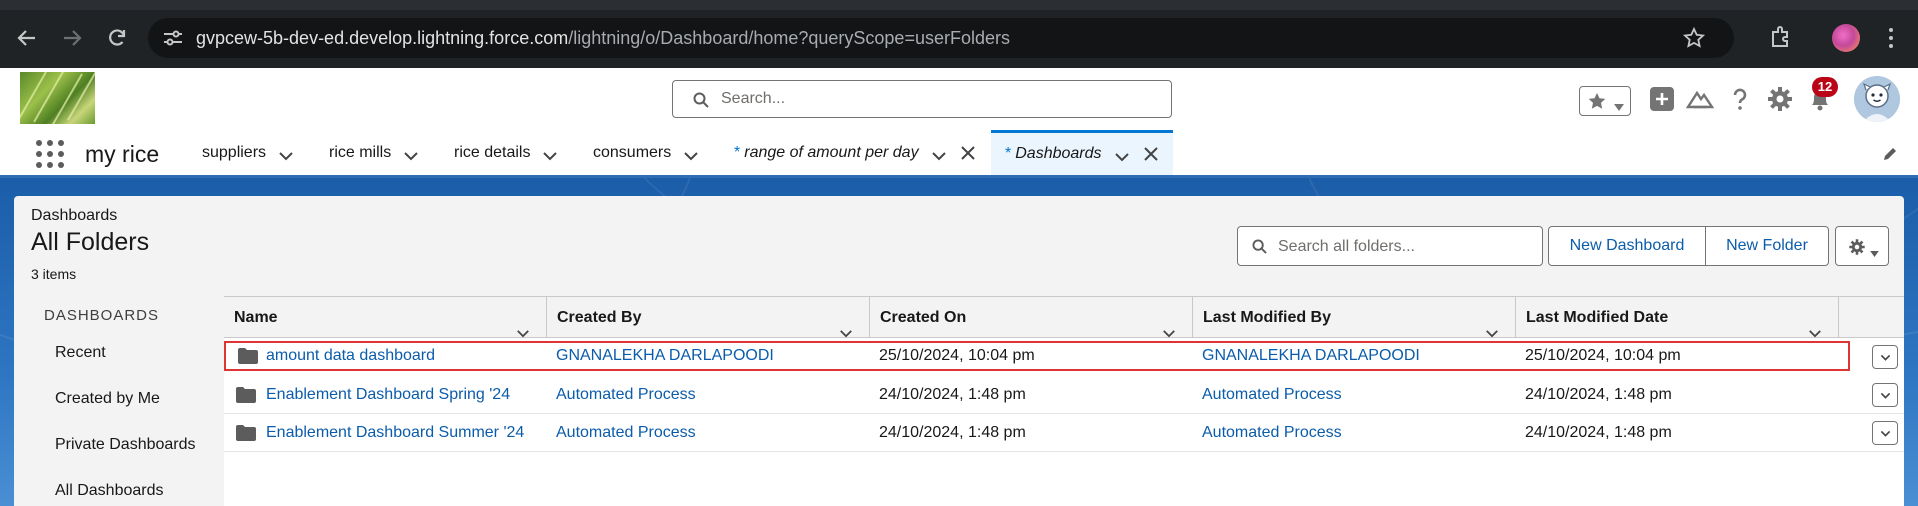 This screenshot has width=1918, height=506. What do you see at coordinates (1694, 38) in the screenshot?
I see `bookmark-star-icon` at bounding box center [1694, 38].